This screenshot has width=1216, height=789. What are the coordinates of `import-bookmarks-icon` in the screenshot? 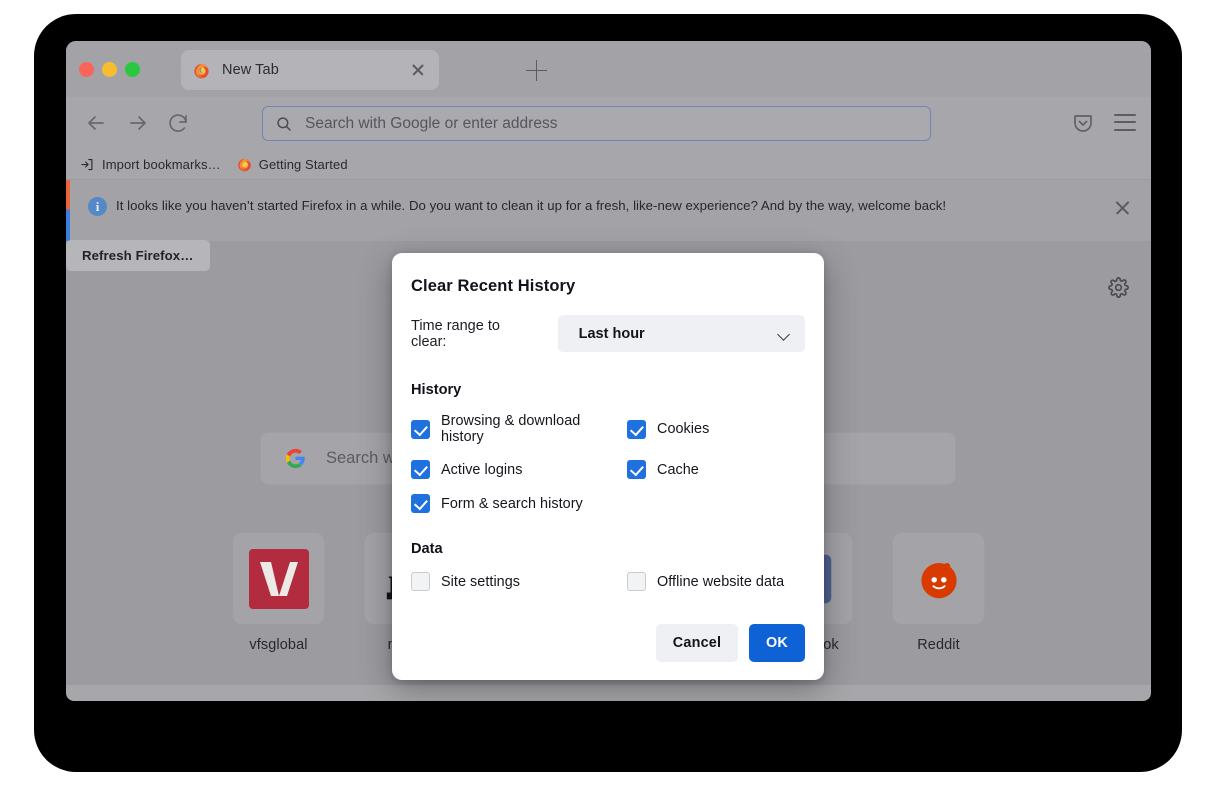 It's located at (87, 164).